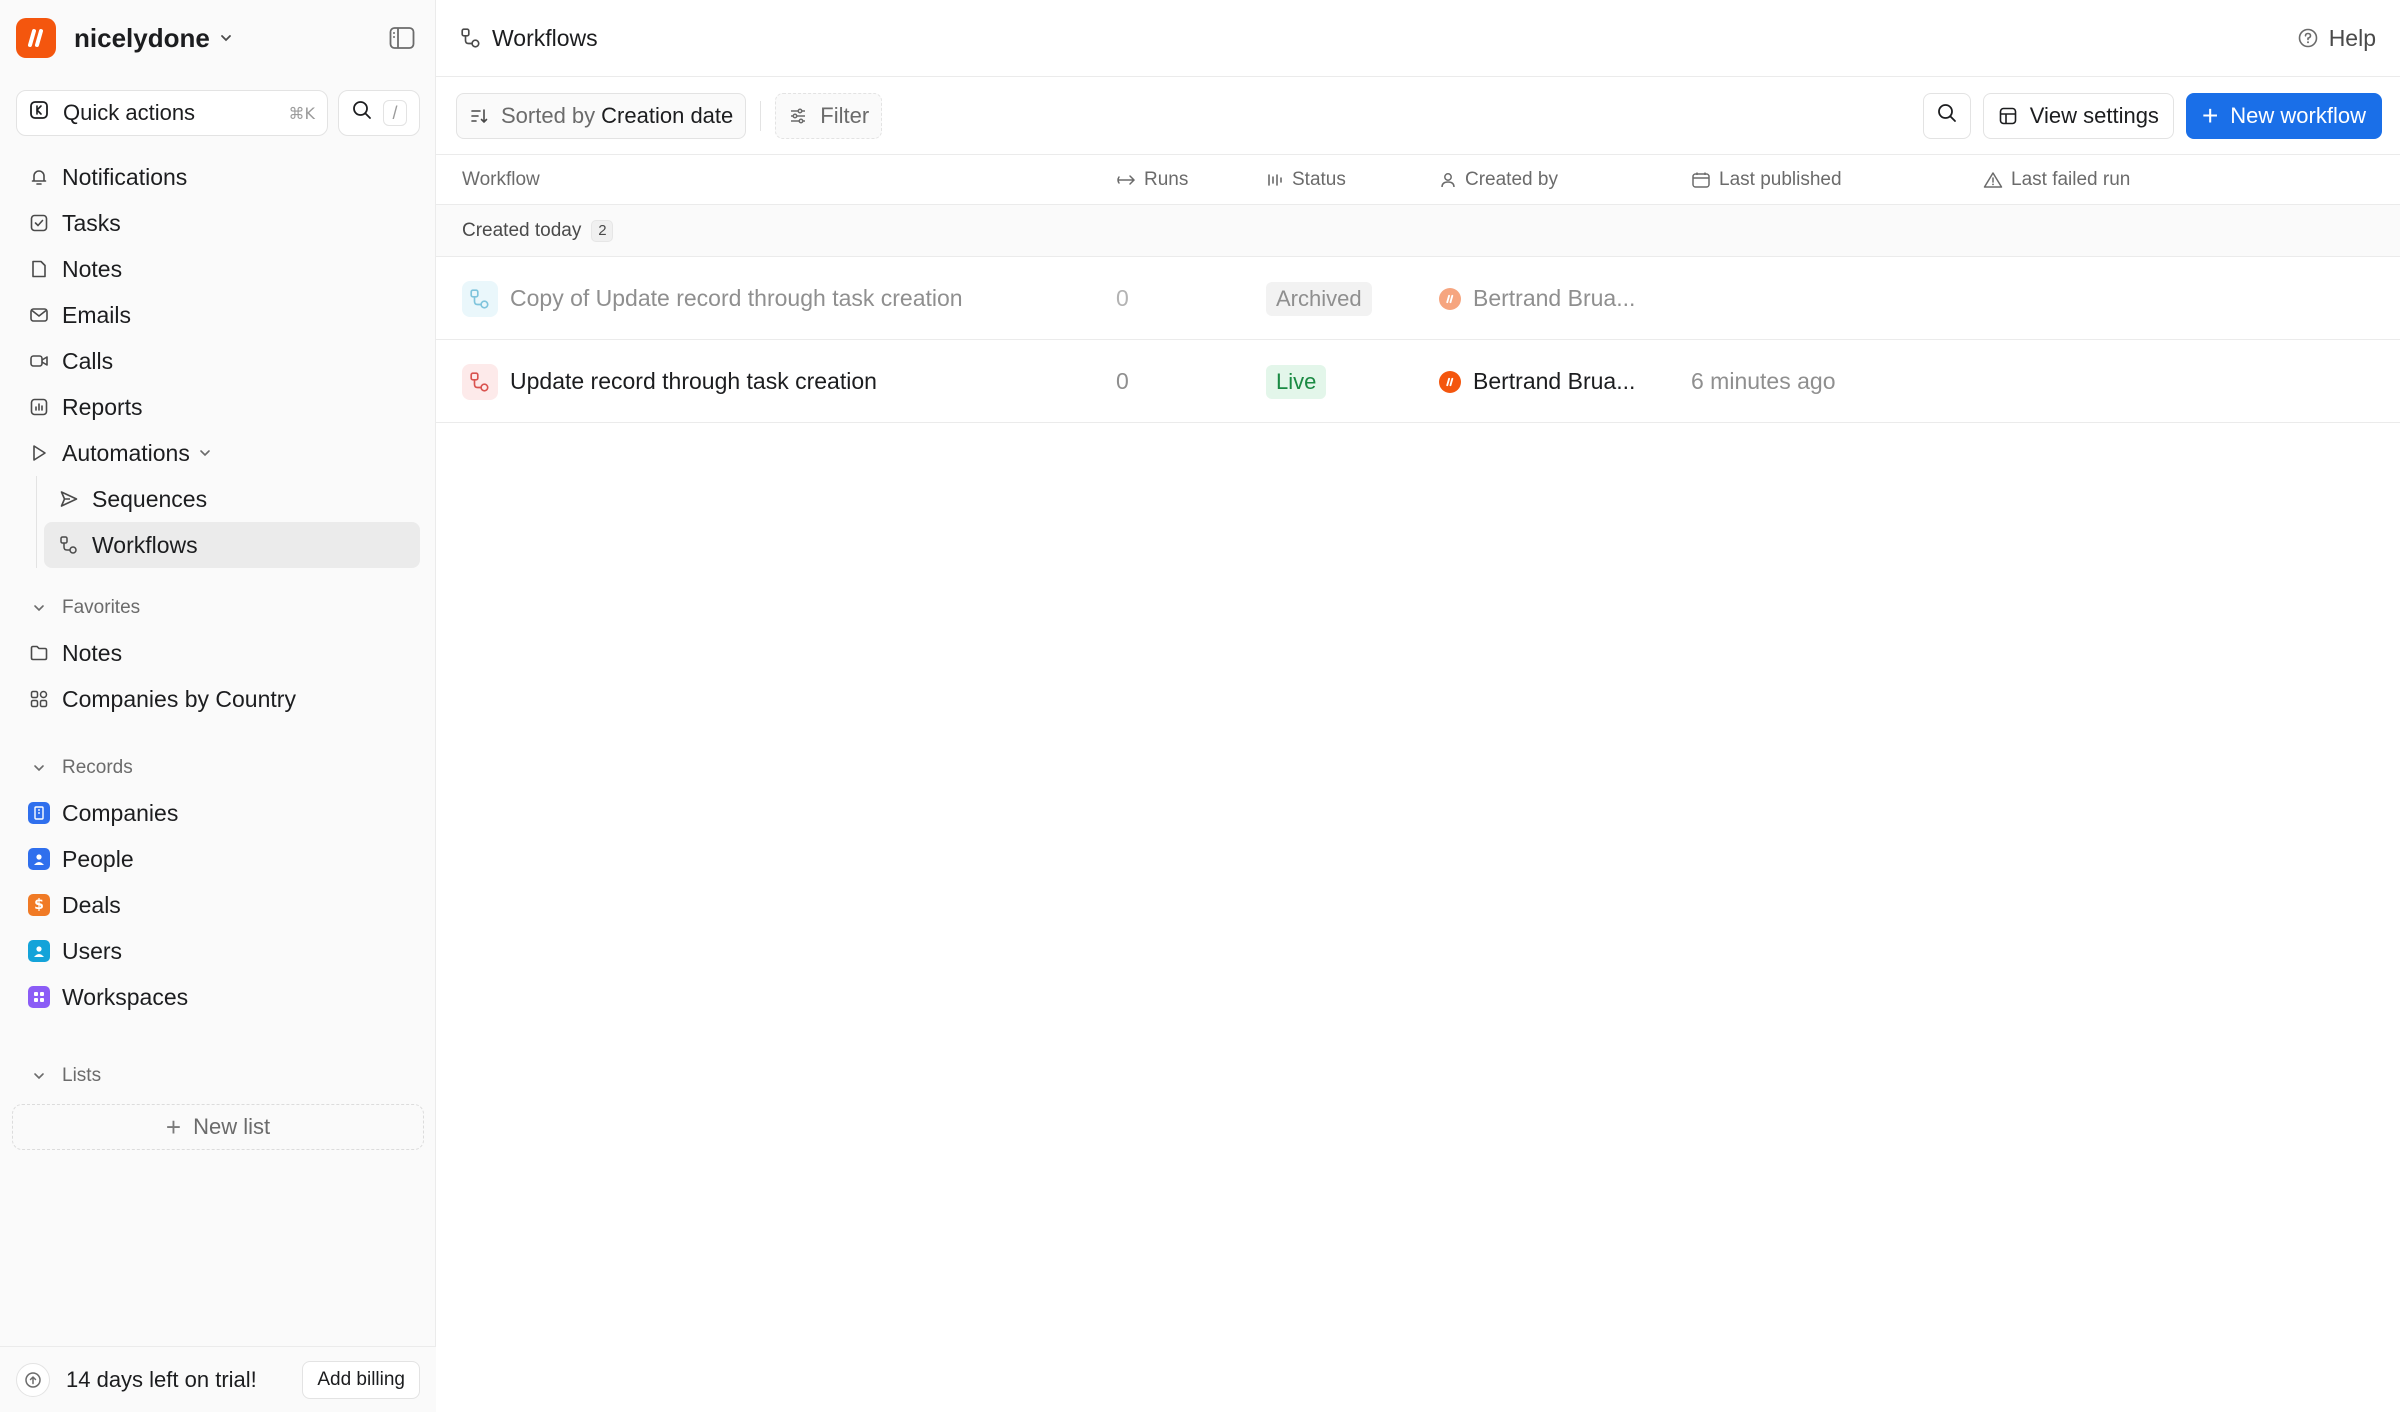 The width and height of the screenshot is (2400, 1412). I want to click on view-settings-button: View settings, so click(2078, 115).